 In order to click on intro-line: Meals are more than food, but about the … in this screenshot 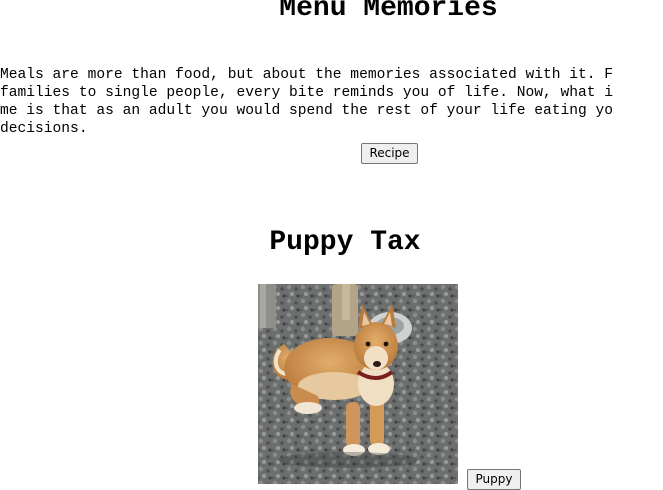, I will do `click(307, 75)`.